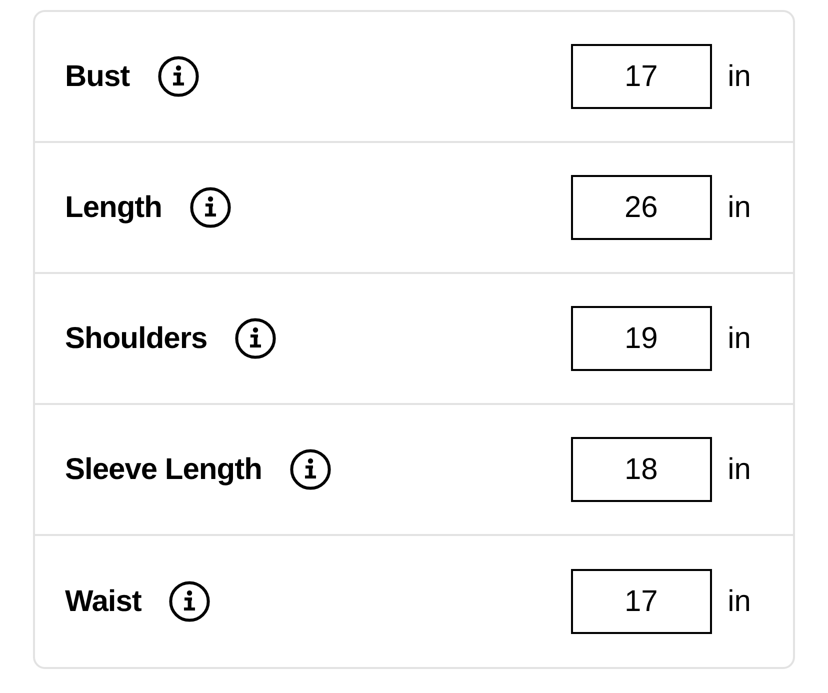  What do you see at coordinates (163, 470) in the screenshot?
I see `measurement-label: Sleeve Length` at bounding box center [163, 470].